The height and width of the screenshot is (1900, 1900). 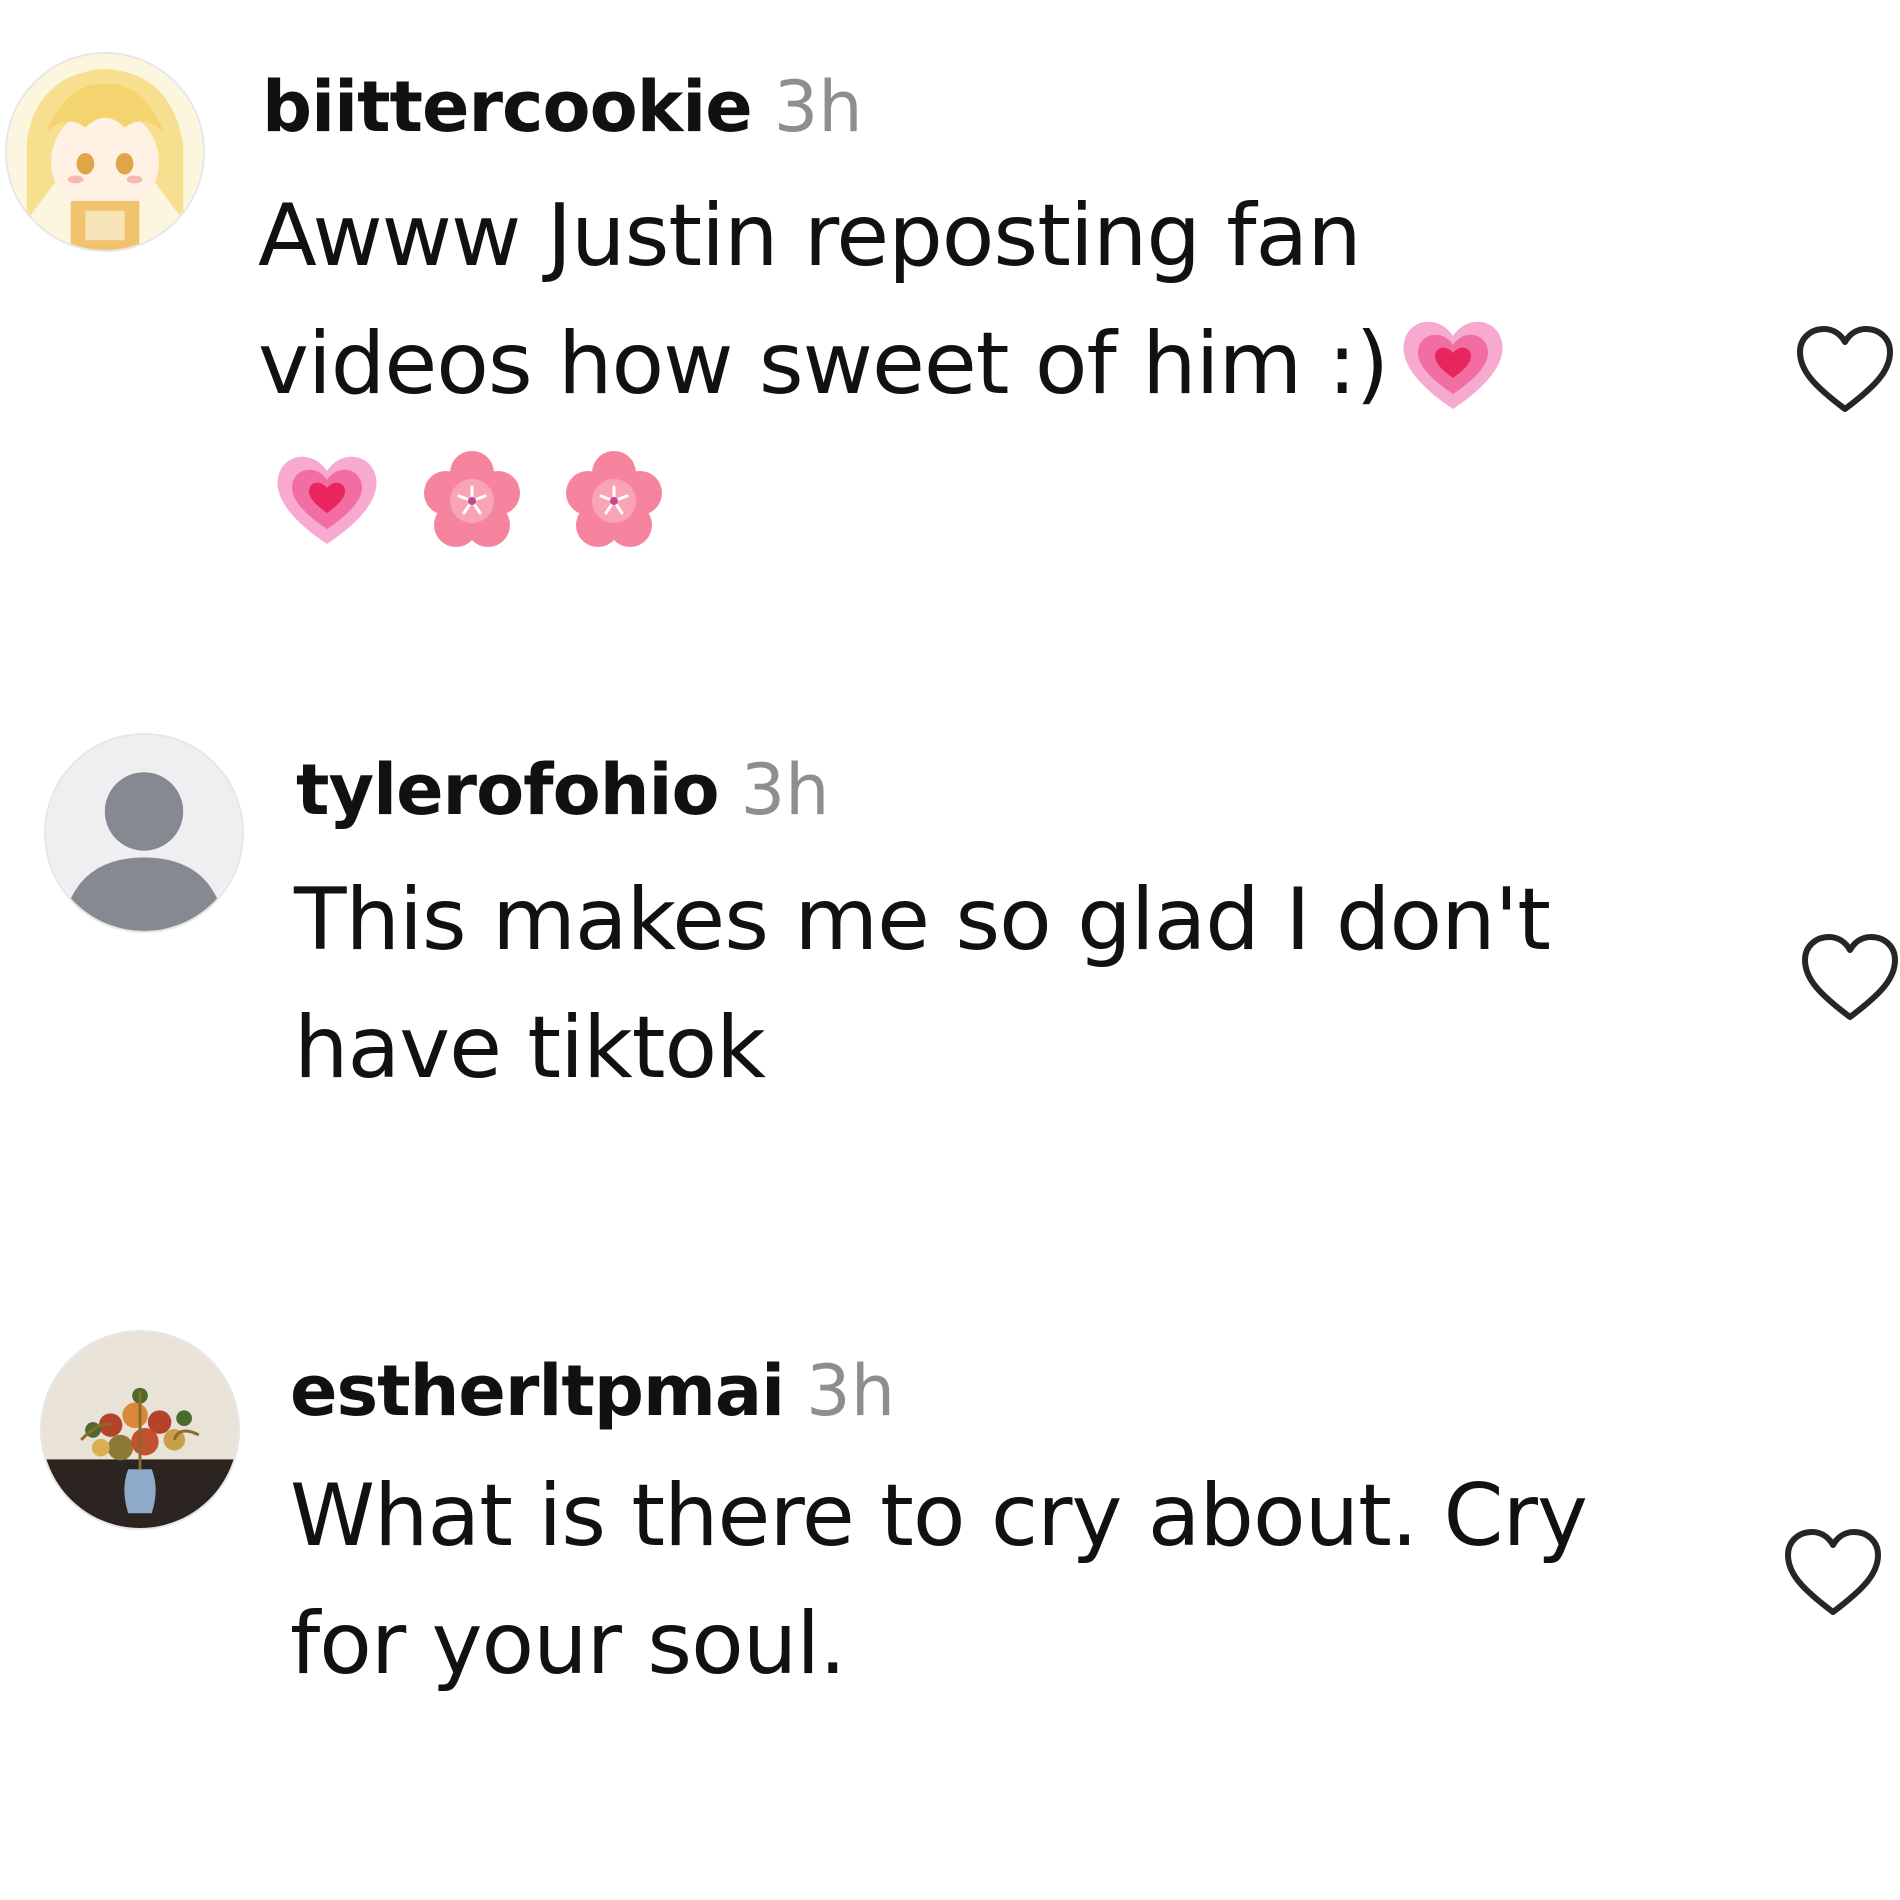 I want to click on comment-header: tylerofohio 3h, so click(x=563, y=790).